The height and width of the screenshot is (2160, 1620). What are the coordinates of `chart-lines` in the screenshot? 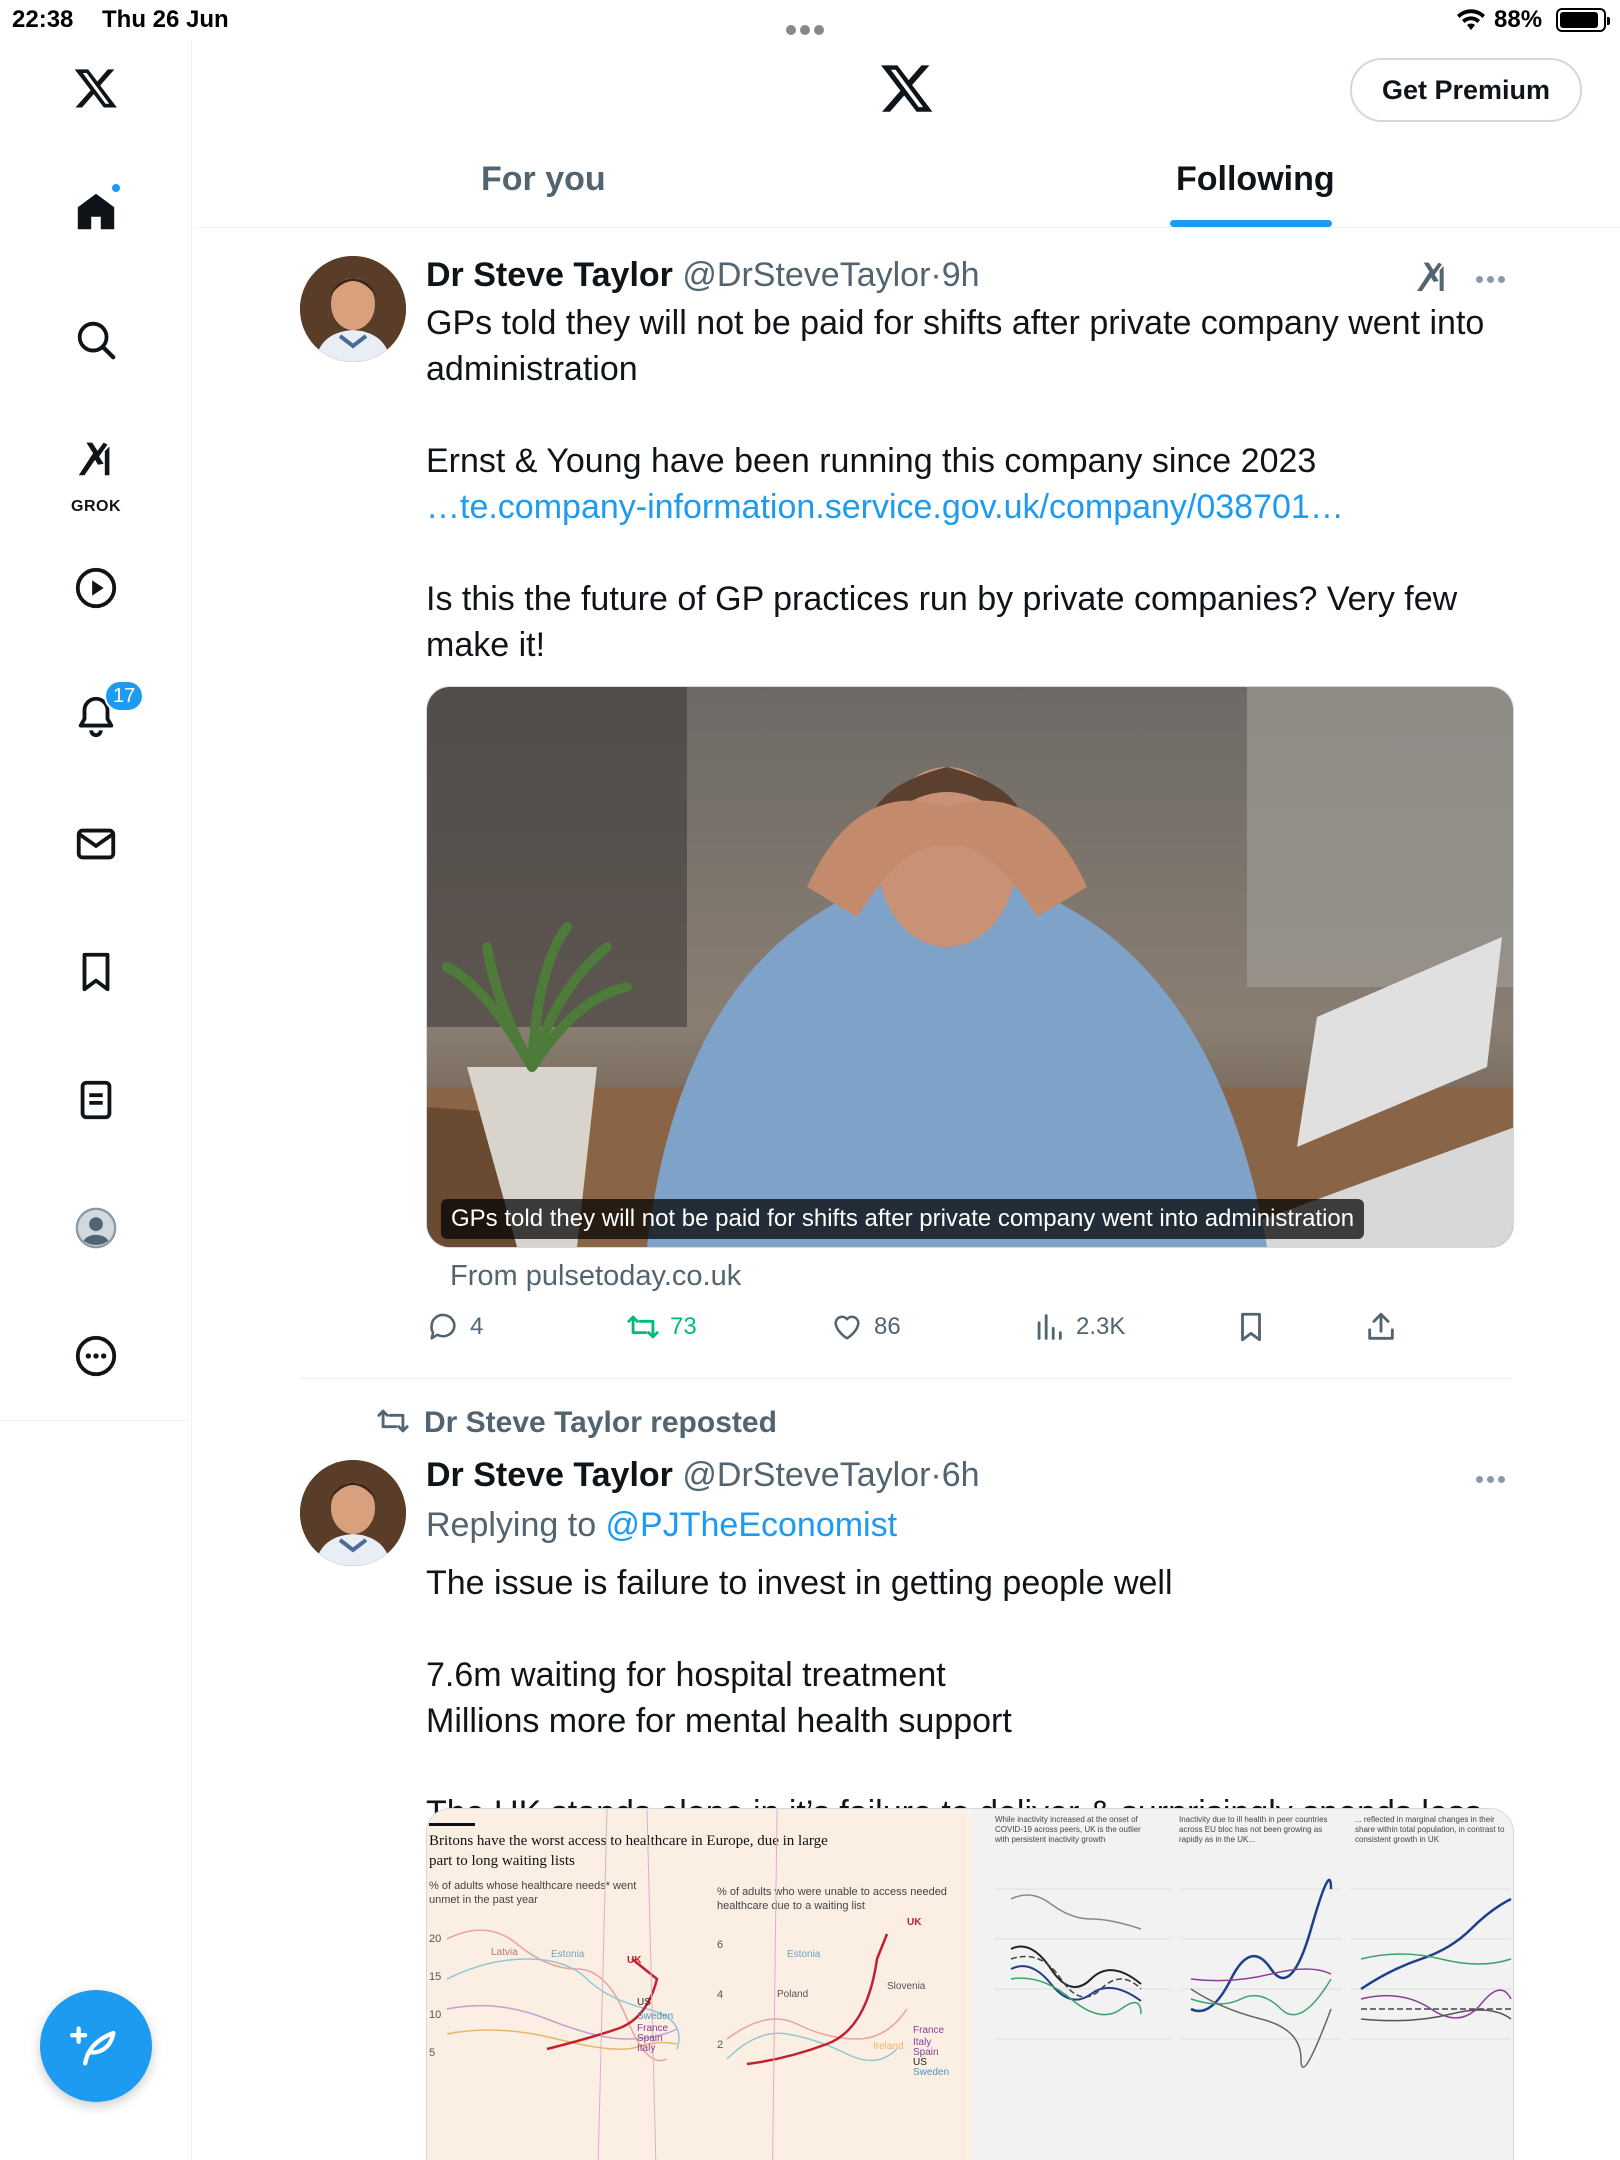 It's located at (677, 1984).